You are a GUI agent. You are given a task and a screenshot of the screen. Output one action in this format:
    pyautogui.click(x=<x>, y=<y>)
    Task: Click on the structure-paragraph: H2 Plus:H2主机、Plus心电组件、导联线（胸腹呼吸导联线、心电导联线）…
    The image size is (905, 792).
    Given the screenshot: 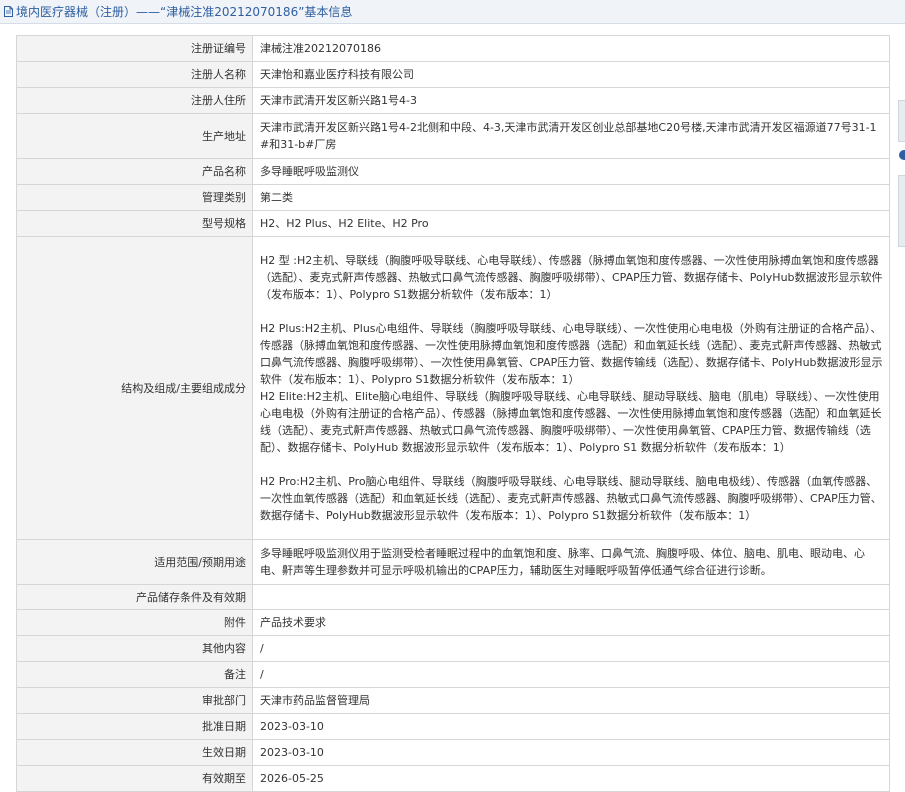 What is the action you would take?
    pyautogui.click(x=571, y=354)
    